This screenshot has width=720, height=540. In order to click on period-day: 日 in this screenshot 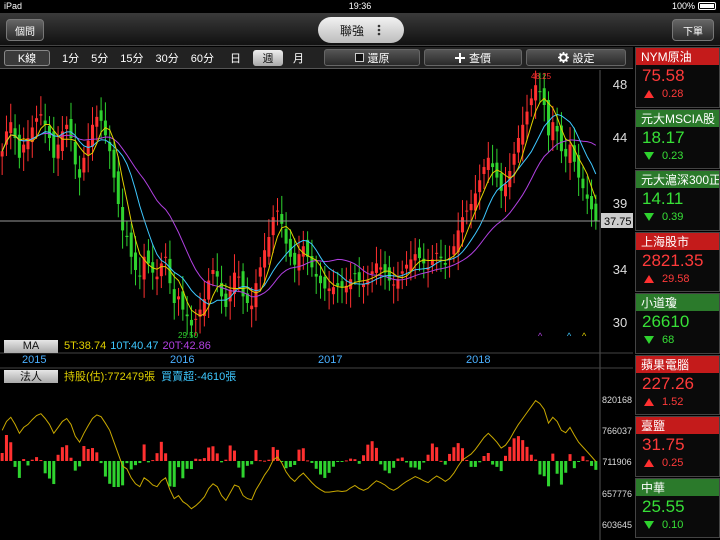, I will do `click(235, 58)`.